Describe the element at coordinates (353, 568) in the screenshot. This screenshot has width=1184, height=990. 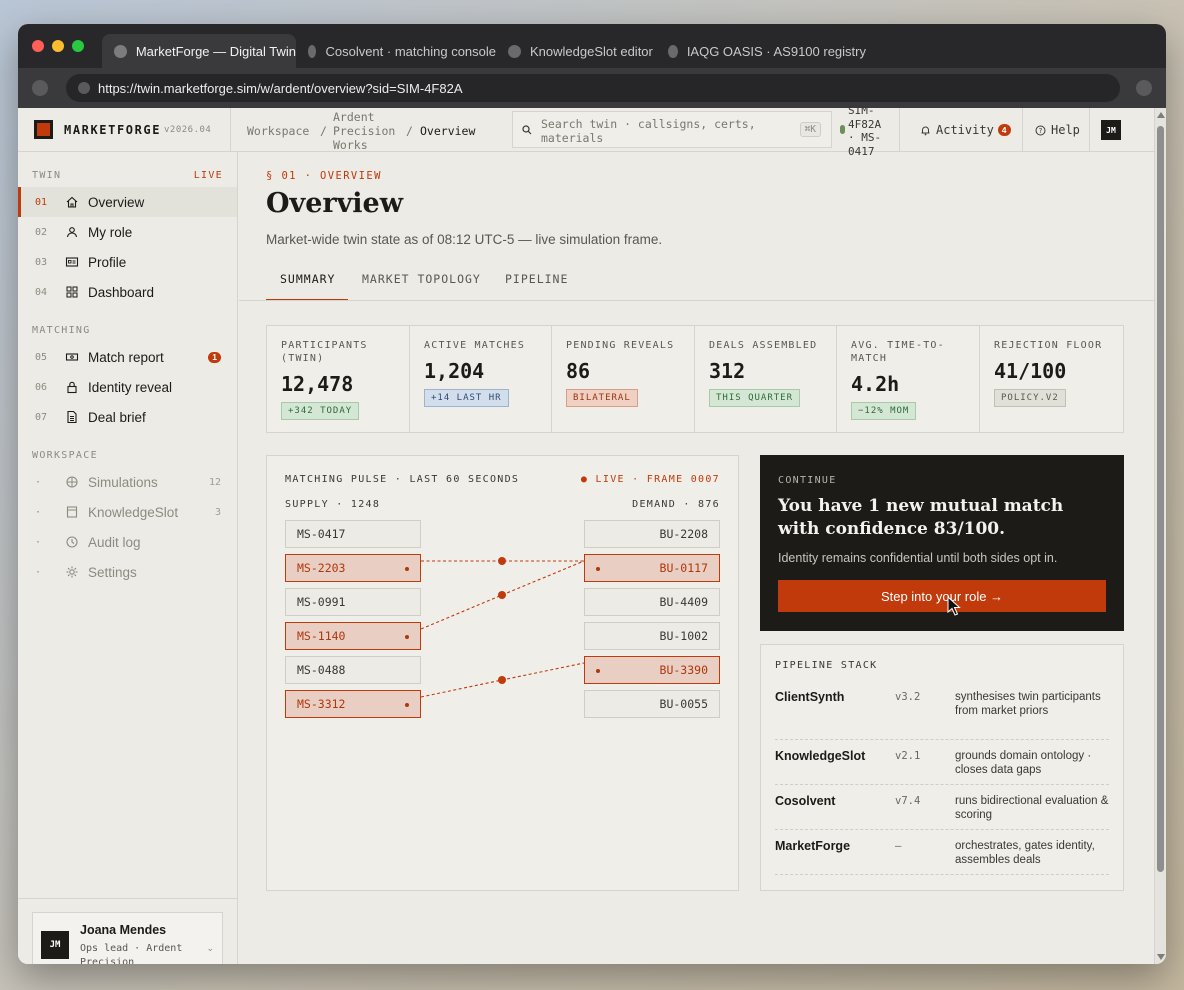
I see `supply-node: MS-2203` at that location.